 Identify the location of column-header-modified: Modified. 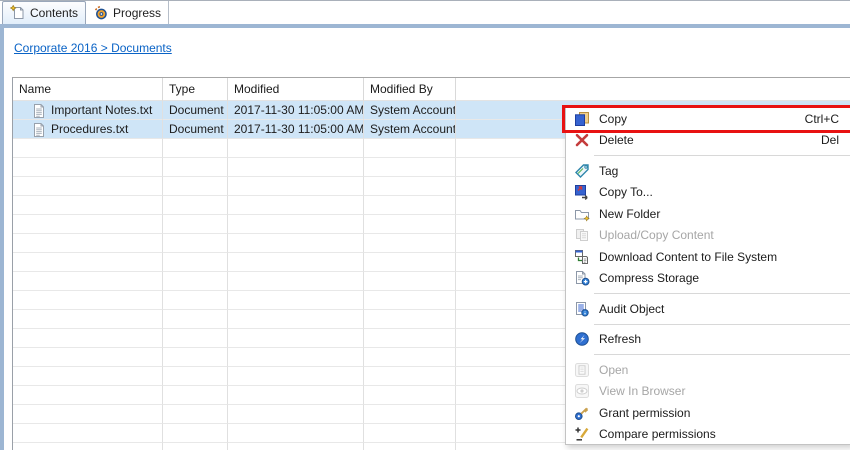
(296, 89).